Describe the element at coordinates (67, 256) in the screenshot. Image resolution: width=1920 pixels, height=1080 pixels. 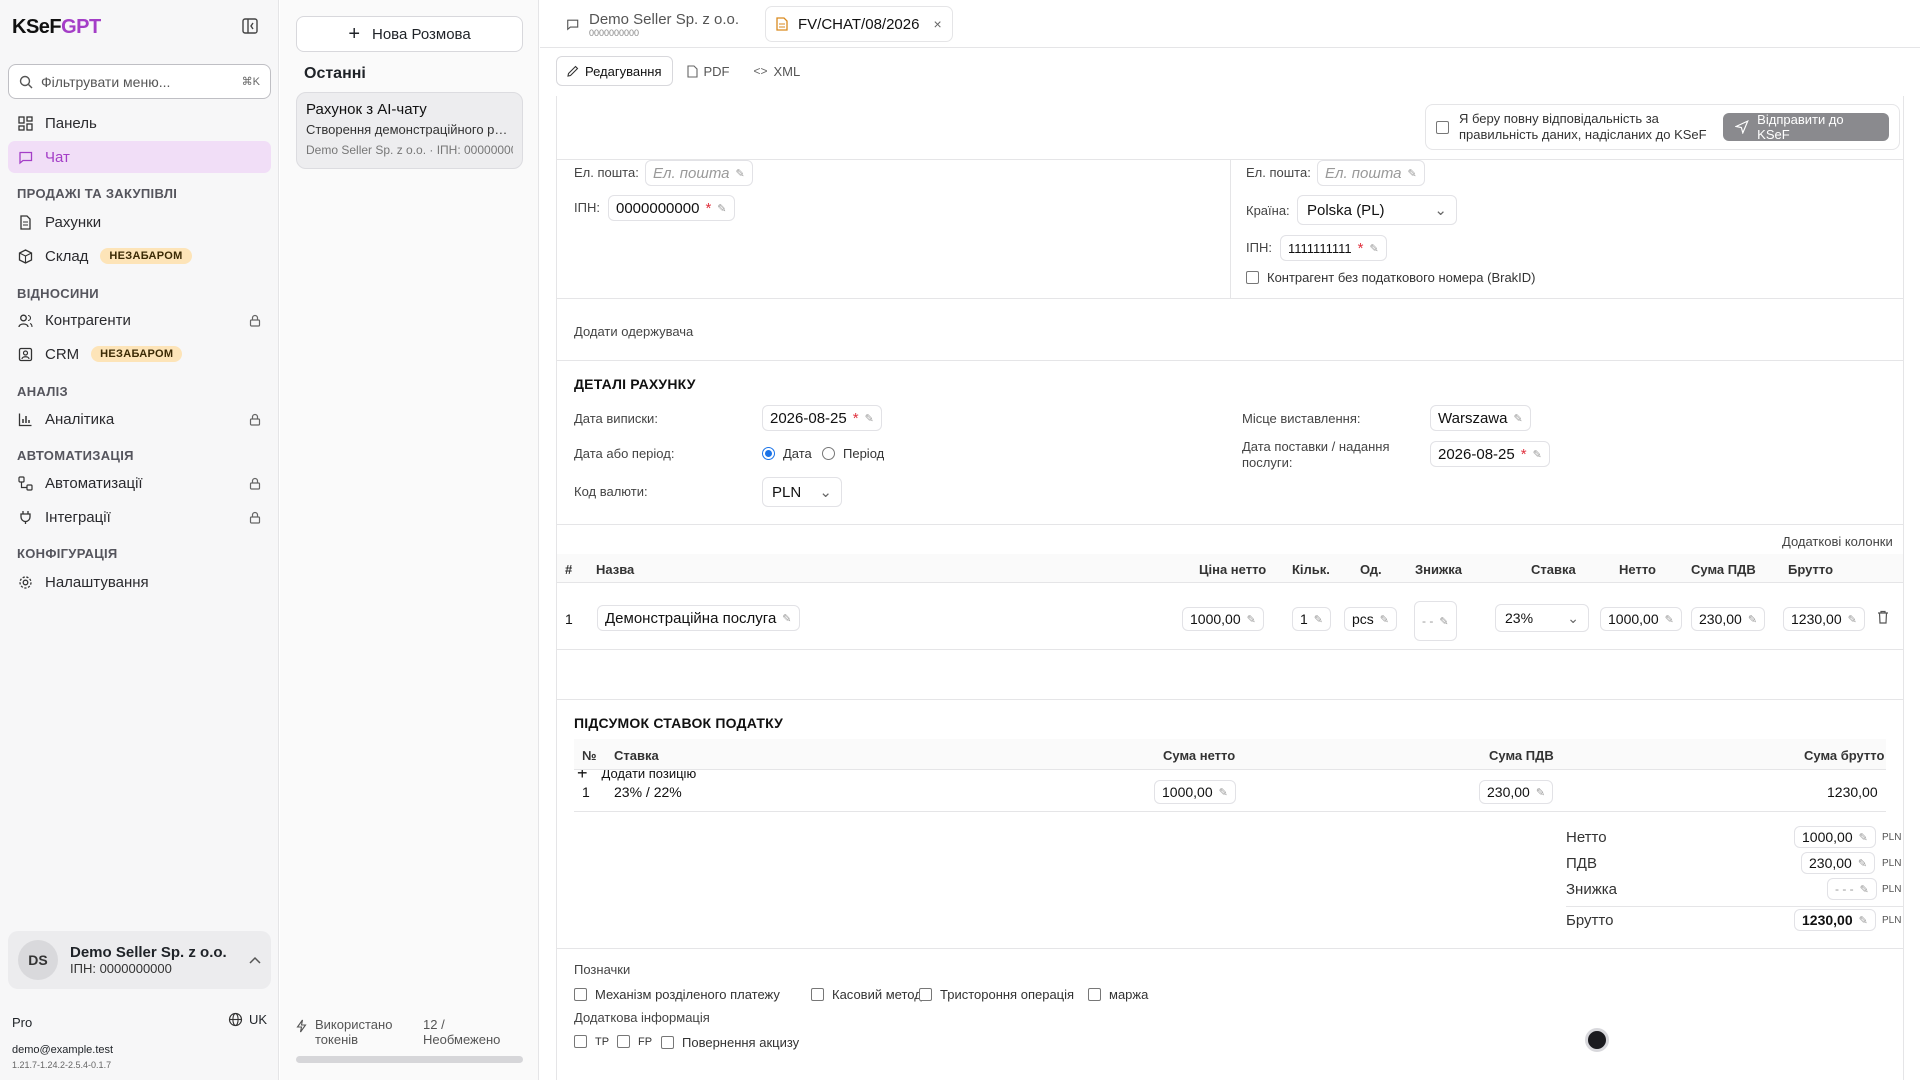
I see `sidebar-item-label: Склад` at that location.